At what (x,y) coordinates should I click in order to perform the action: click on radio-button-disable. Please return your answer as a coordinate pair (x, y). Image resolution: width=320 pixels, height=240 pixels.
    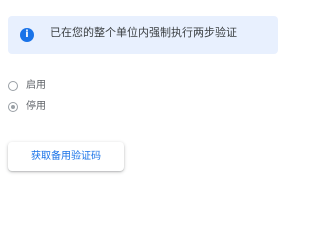
    Looking at the image, I should click on (13, 107).